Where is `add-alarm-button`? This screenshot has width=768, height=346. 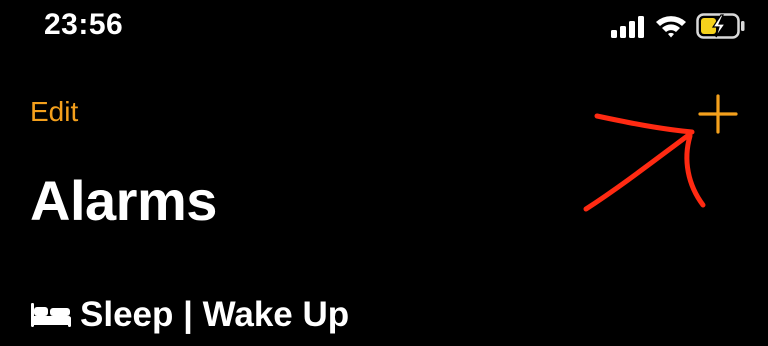
add-alarm-button is located at coordinates (718, 114).